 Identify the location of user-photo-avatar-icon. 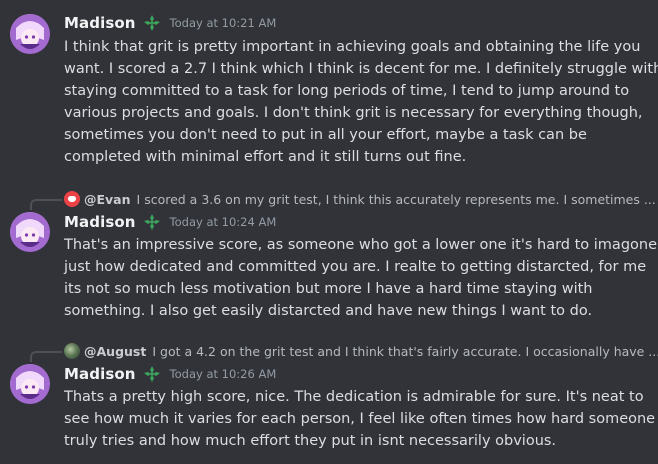
(72, 351).